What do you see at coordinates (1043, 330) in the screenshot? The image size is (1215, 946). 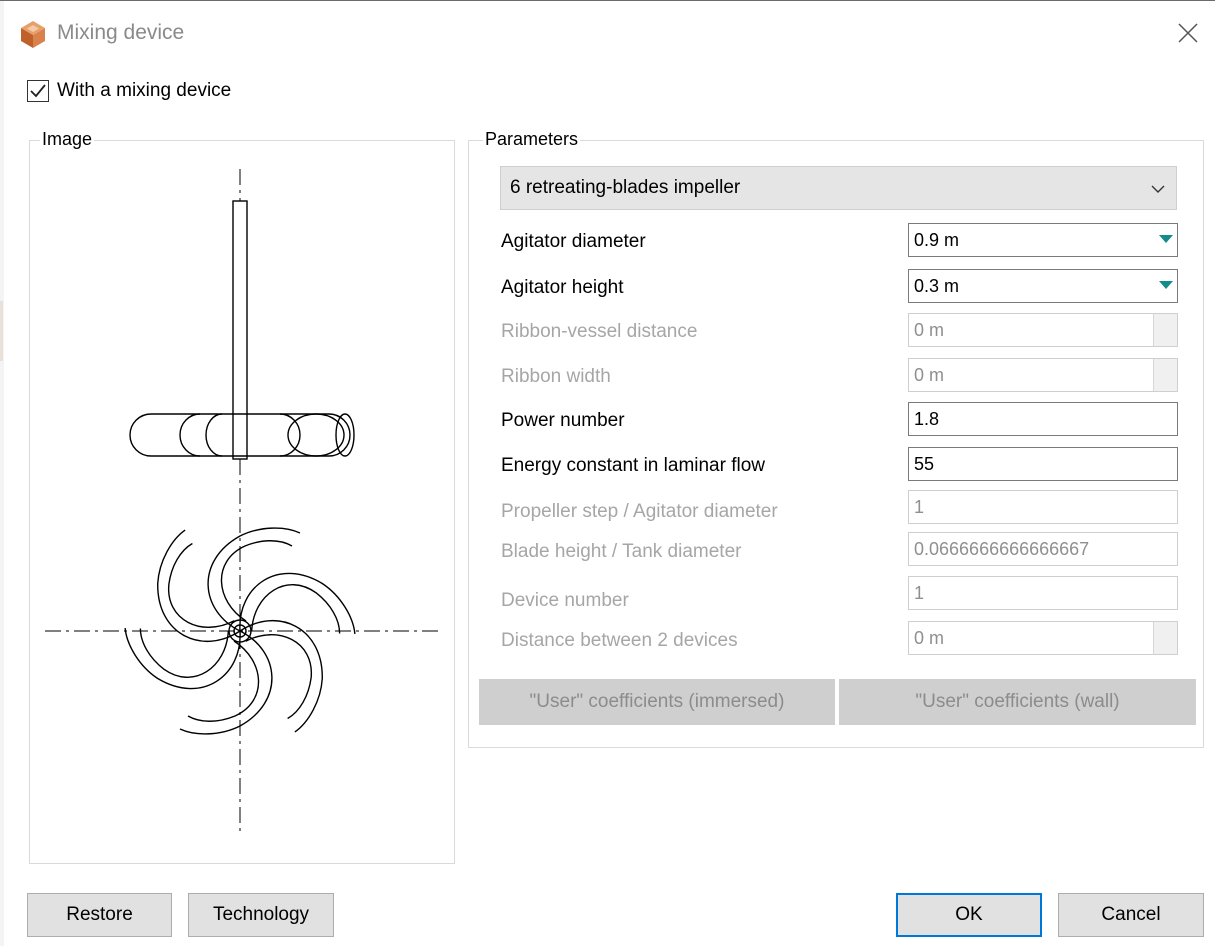 I see `ribbon-vessel-distance-field: 0 m` at bounding box center [1043, 330].